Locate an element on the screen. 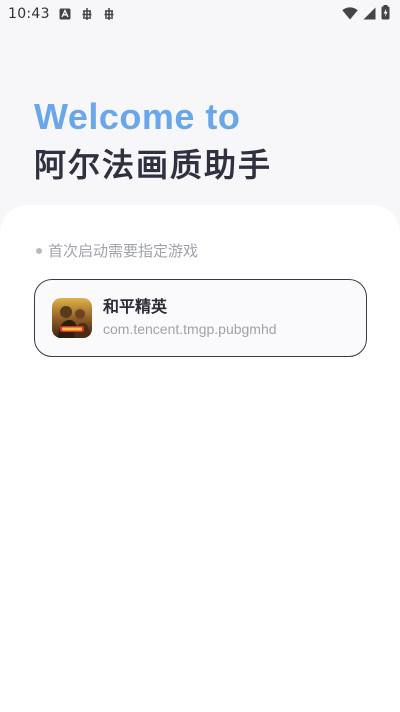 The height and width of the screenshot is (712, 400). status-left: 10:43 is located at coordinates (62, 14).